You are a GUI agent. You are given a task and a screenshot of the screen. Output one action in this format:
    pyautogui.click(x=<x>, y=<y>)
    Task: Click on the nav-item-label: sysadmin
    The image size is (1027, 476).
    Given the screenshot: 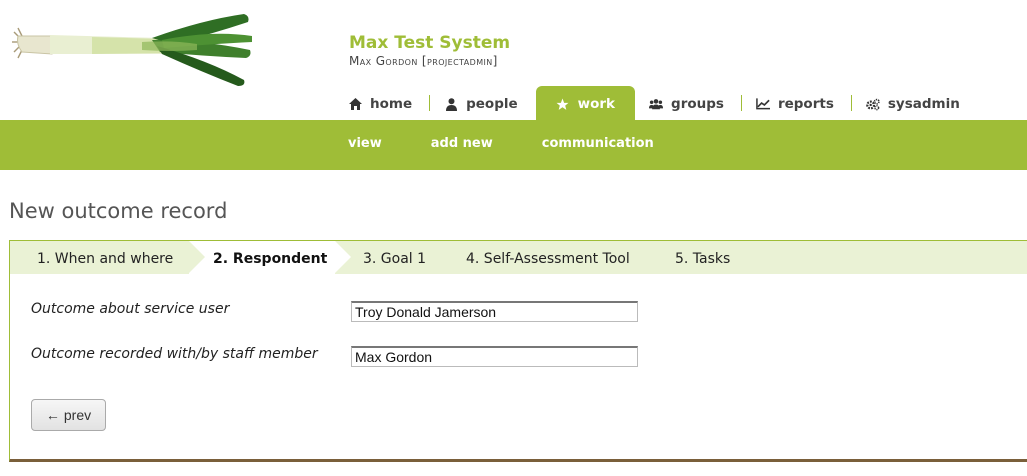 What is the action you would take?
    pyautogui.click(x=923, y=104)
    